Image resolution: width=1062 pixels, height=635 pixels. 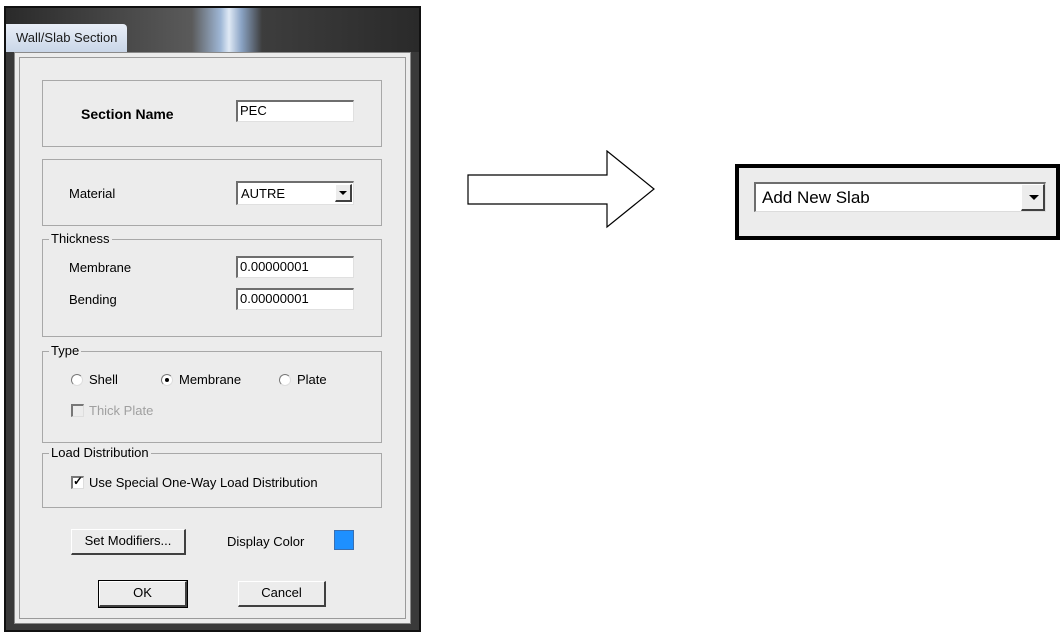 What do you see at coordinates (295, 193) in the screenshot?
I see `material-select: AUTRE` at bounding box center [295, 193].